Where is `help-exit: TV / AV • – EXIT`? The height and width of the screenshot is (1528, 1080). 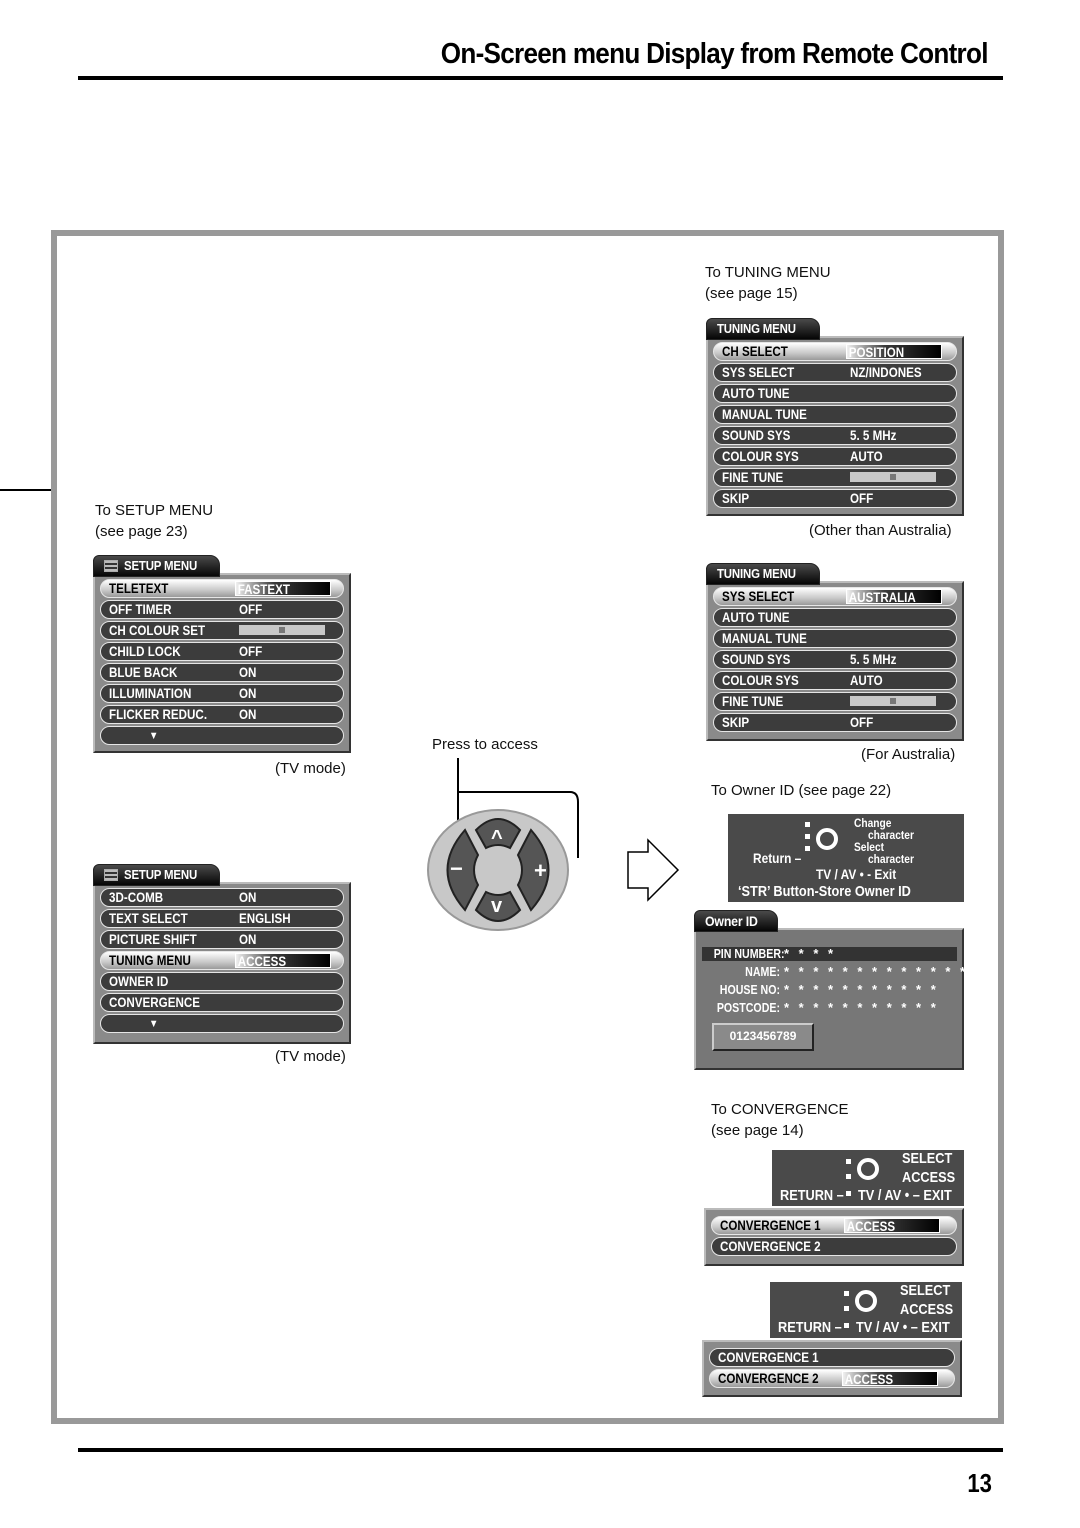 help-exit: TV / AV • – EXIT is located at coordinates (903, 1327).